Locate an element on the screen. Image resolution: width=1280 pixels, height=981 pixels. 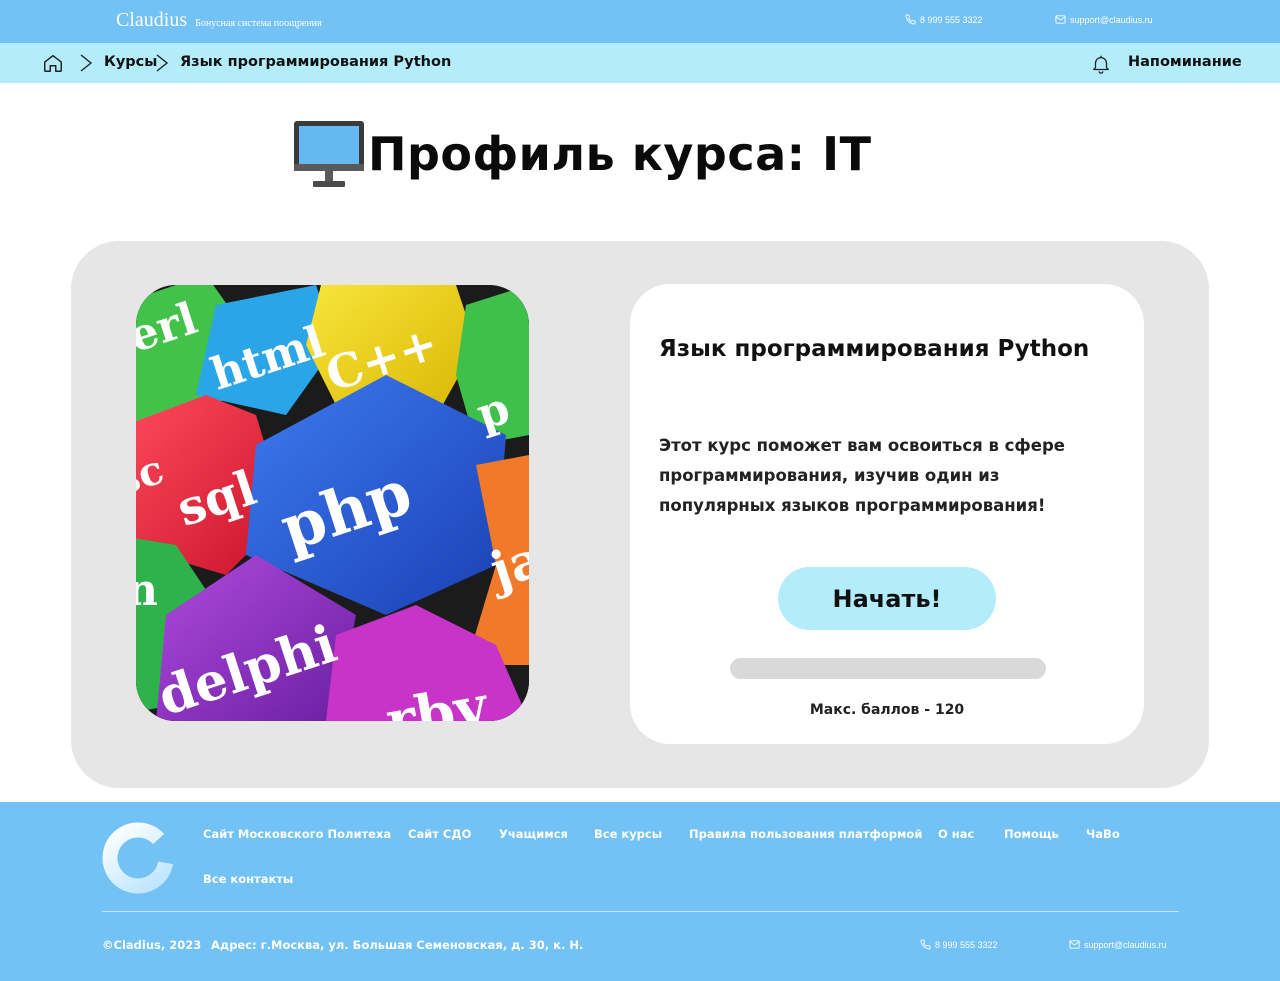
course-title: Язык программирования Python is located at coordinates (874, 349).